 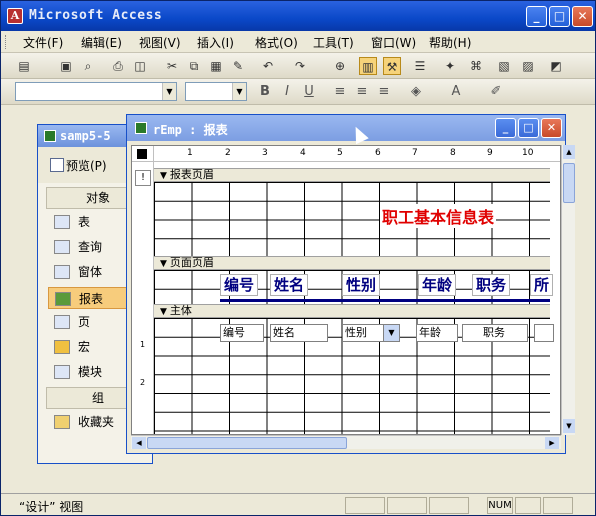 I want to click on header-label-gender: 性别, so click(x=361, y=285).